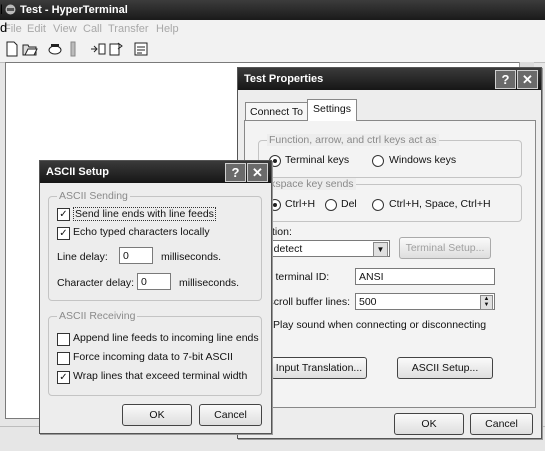 This screenshot has height=451, width=545. Describe the element at coordinates (331, 205) in the screenshot. I see `del-radio` at that location.